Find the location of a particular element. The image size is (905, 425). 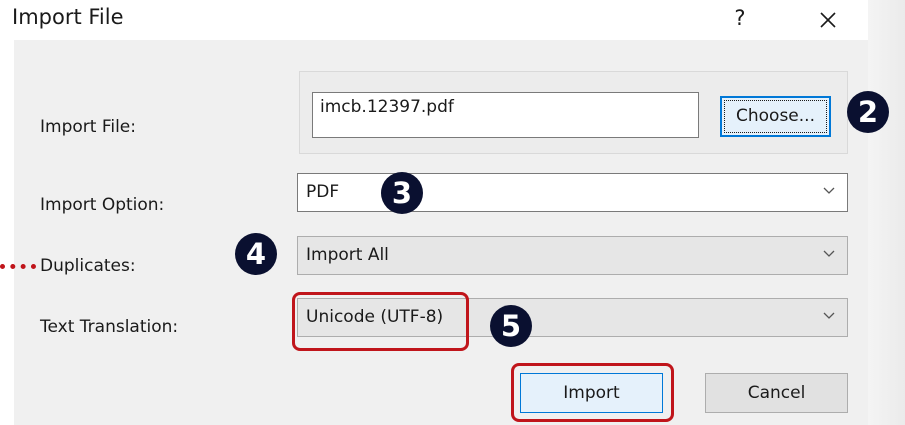

import-option-select: PDF is located at coordinates (572, 192).